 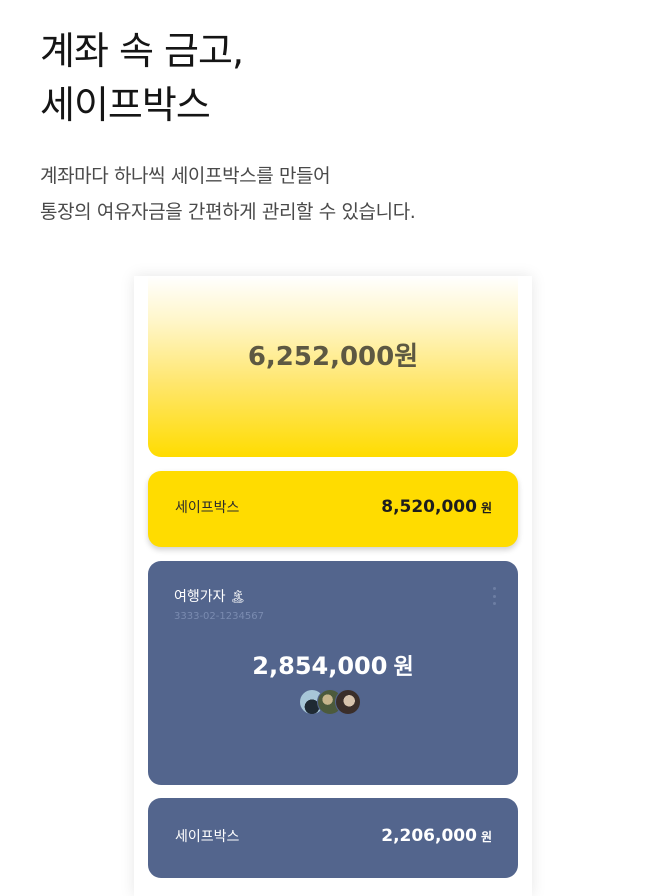 I want to click on safebox-amount-value: 8,520,000, so click(x=429, y=507).